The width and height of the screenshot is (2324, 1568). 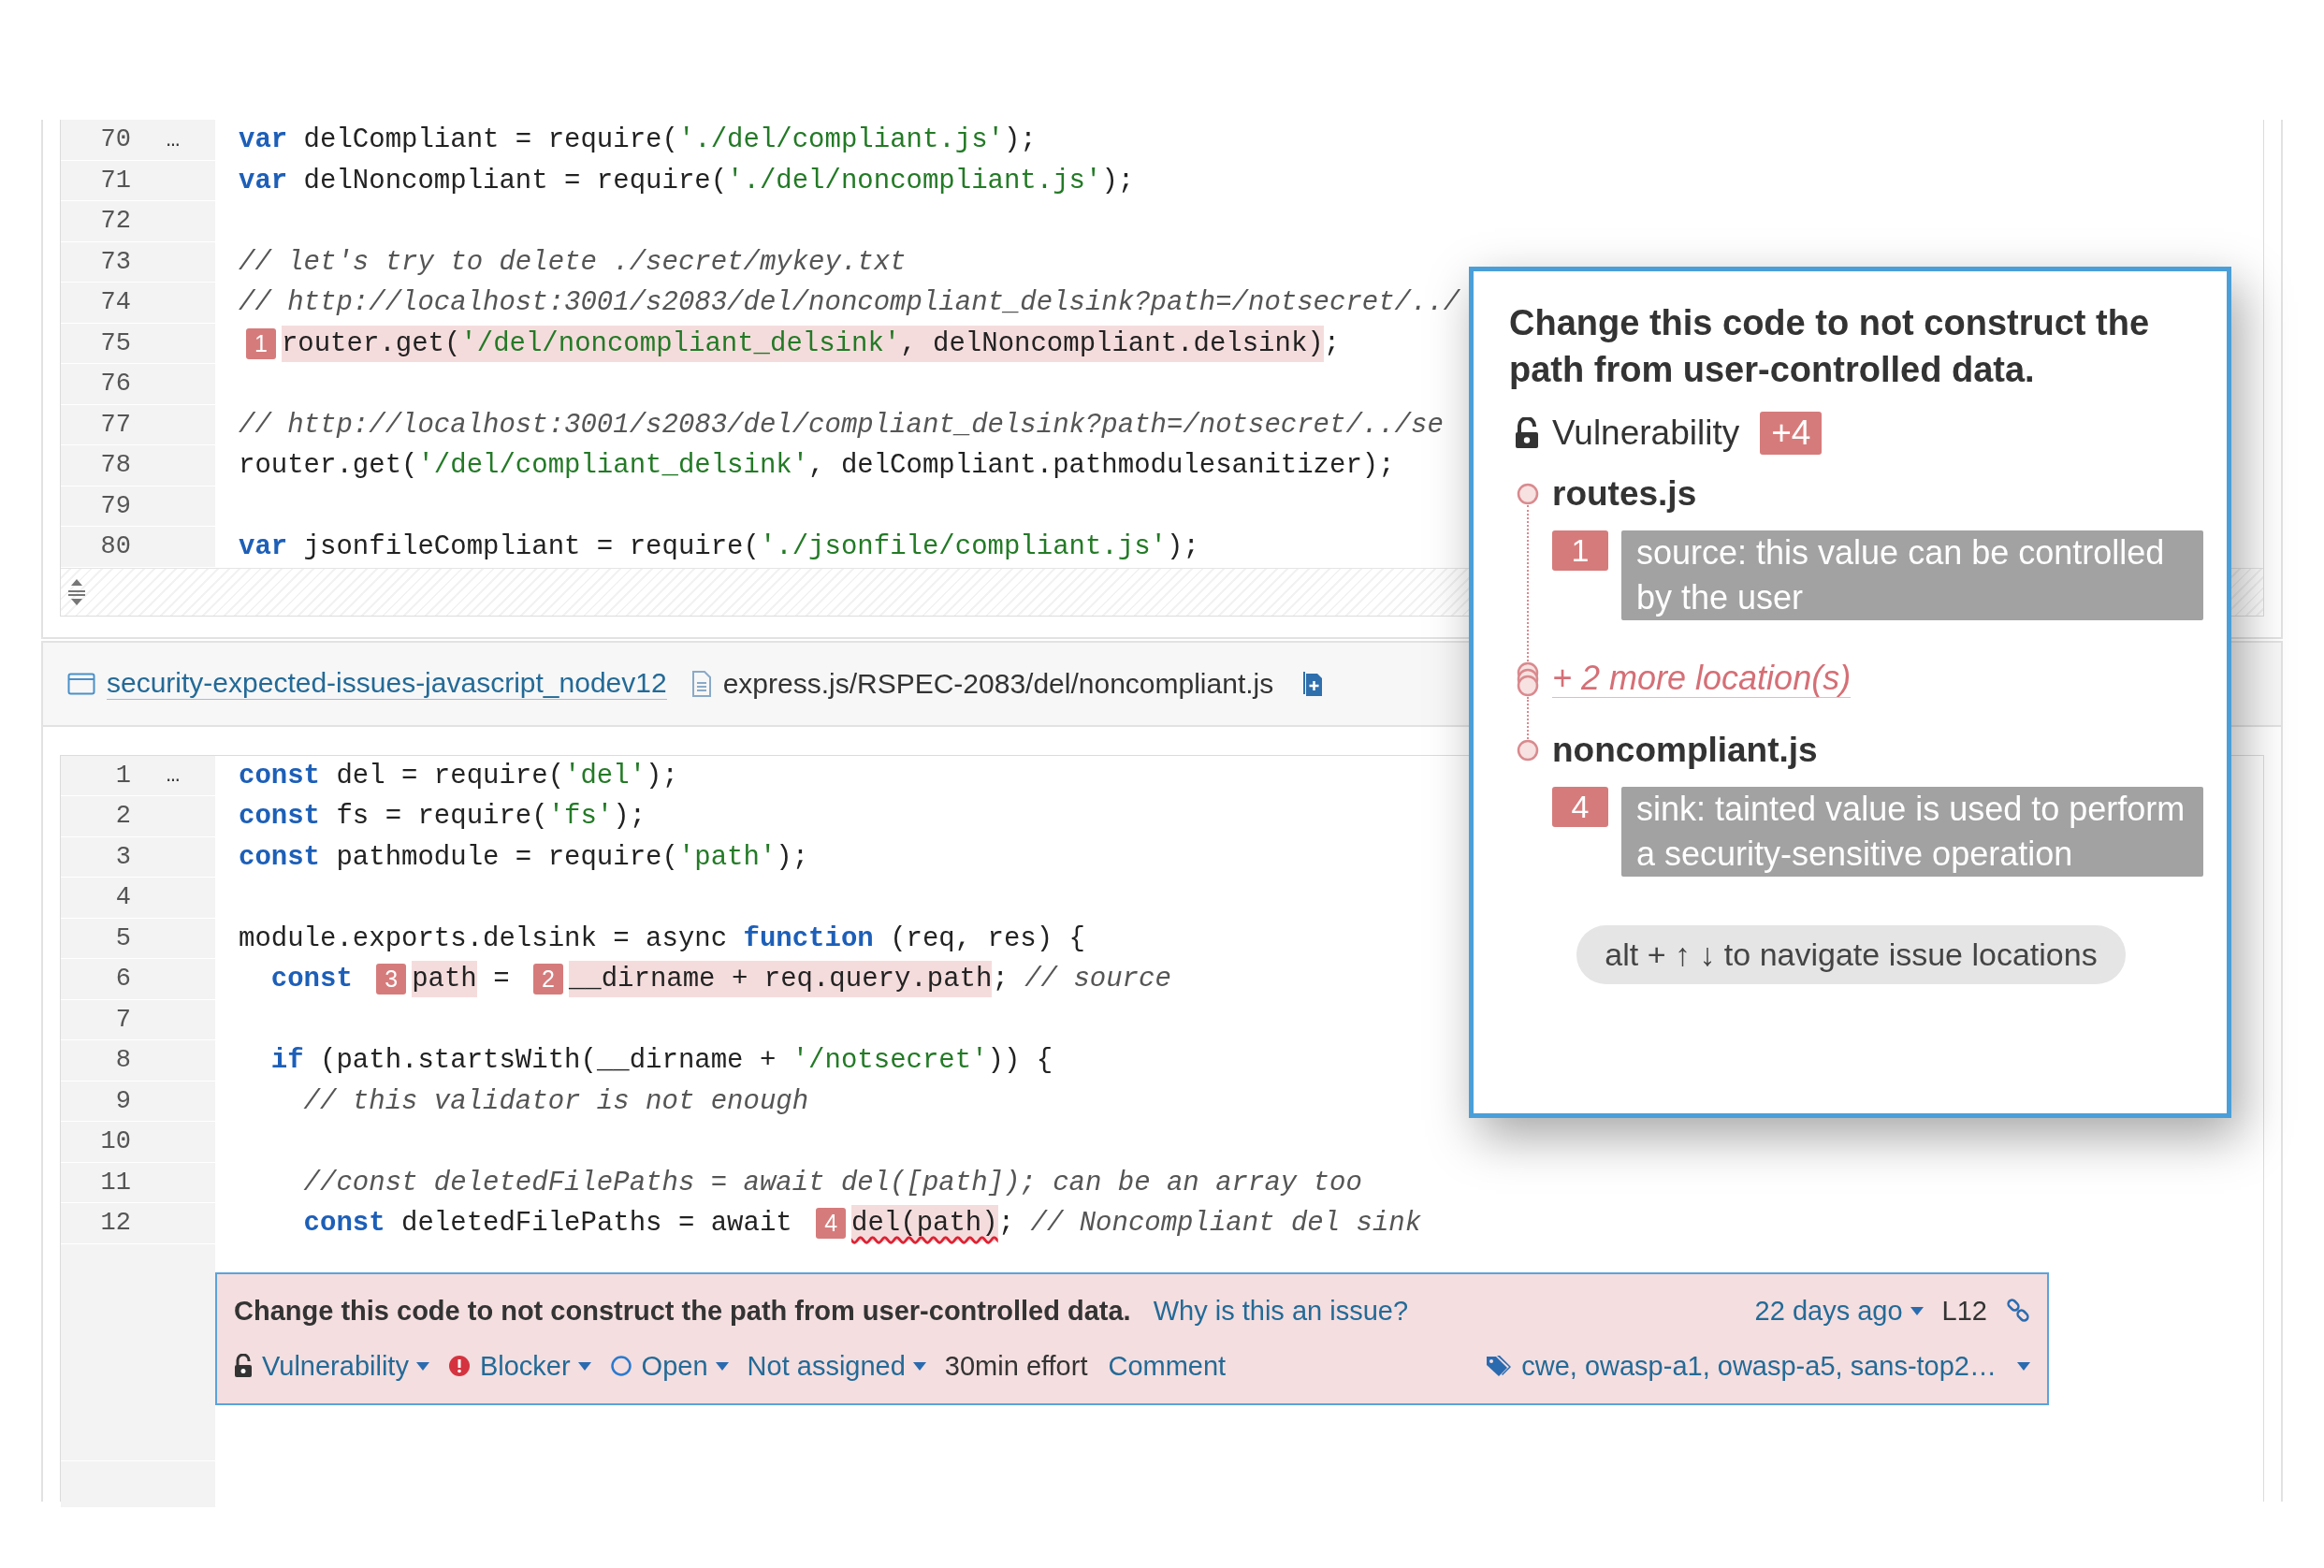 I want to click on line-label: L12, so click(x=1964, y=1311).